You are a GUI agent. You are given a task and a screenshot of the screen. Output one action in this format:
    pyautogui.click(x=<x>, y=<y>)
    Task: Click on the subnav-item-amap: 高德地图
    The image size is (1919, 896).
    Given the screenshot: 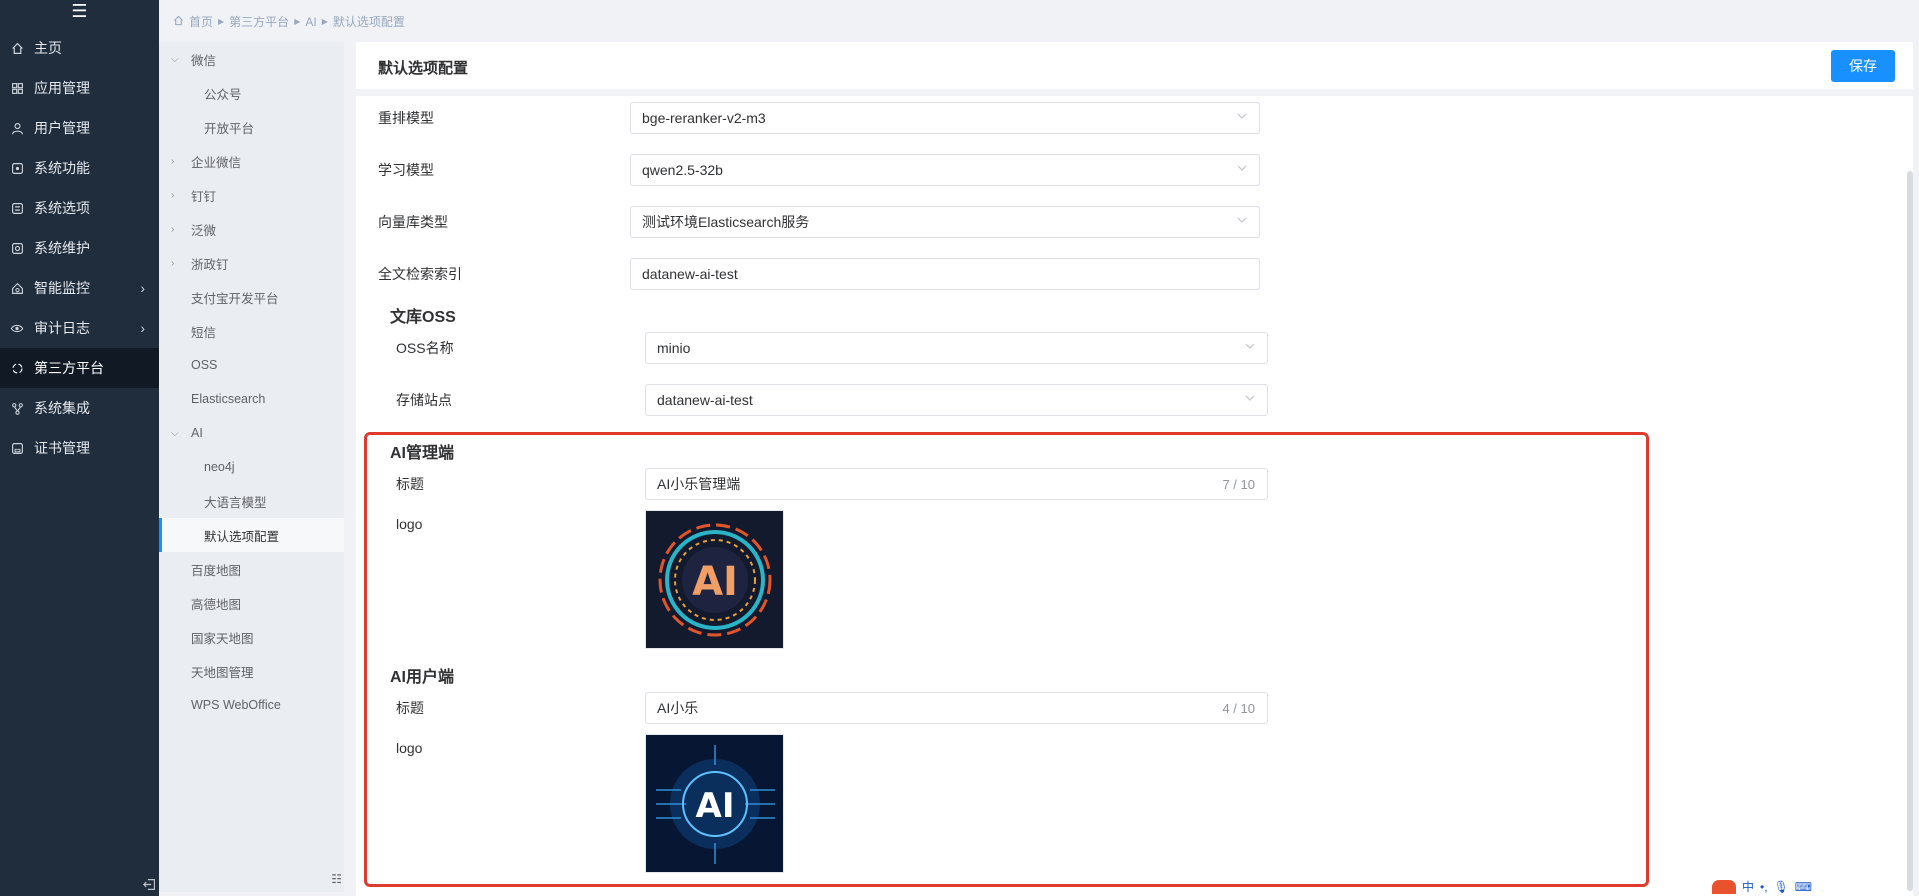 What is the action you would take?
    pyautogui.click(x=251, y=603)
    